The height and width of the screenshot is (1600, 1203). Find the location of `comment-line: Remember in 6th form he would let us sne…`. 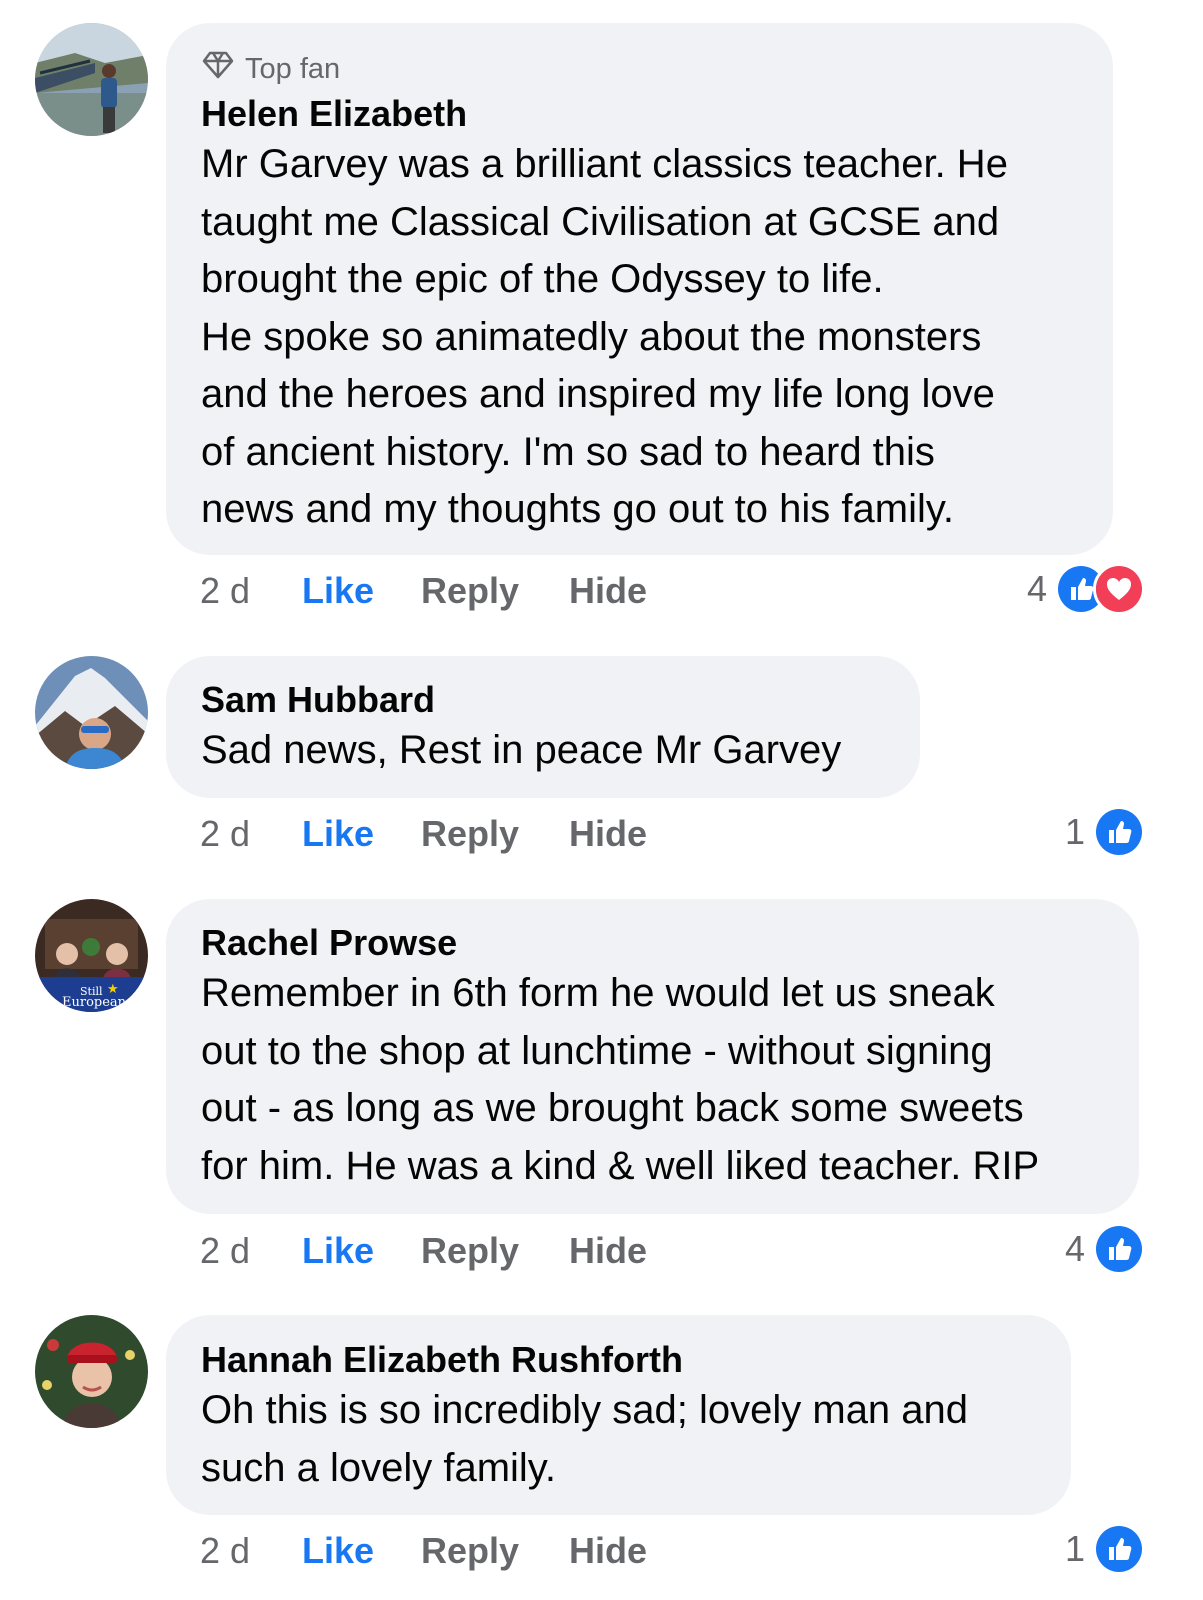

comment-line: Remember in 6th form he would let us sne… is located at coordinates (598, 993).